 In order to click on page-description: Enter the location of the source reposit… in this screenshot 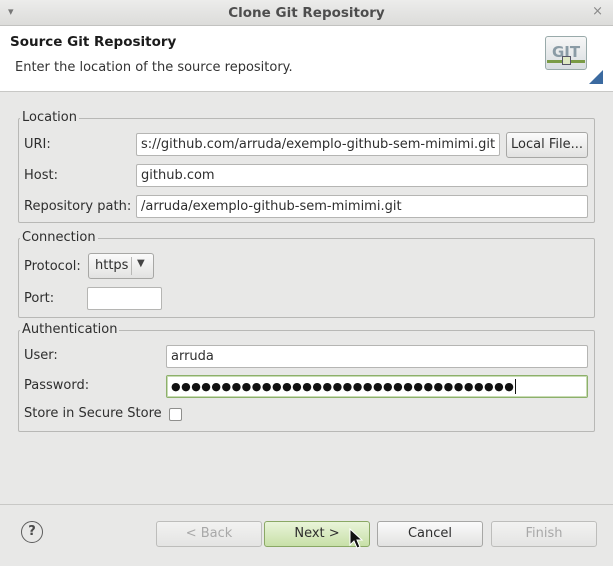, I will do `click(154, 67)`.